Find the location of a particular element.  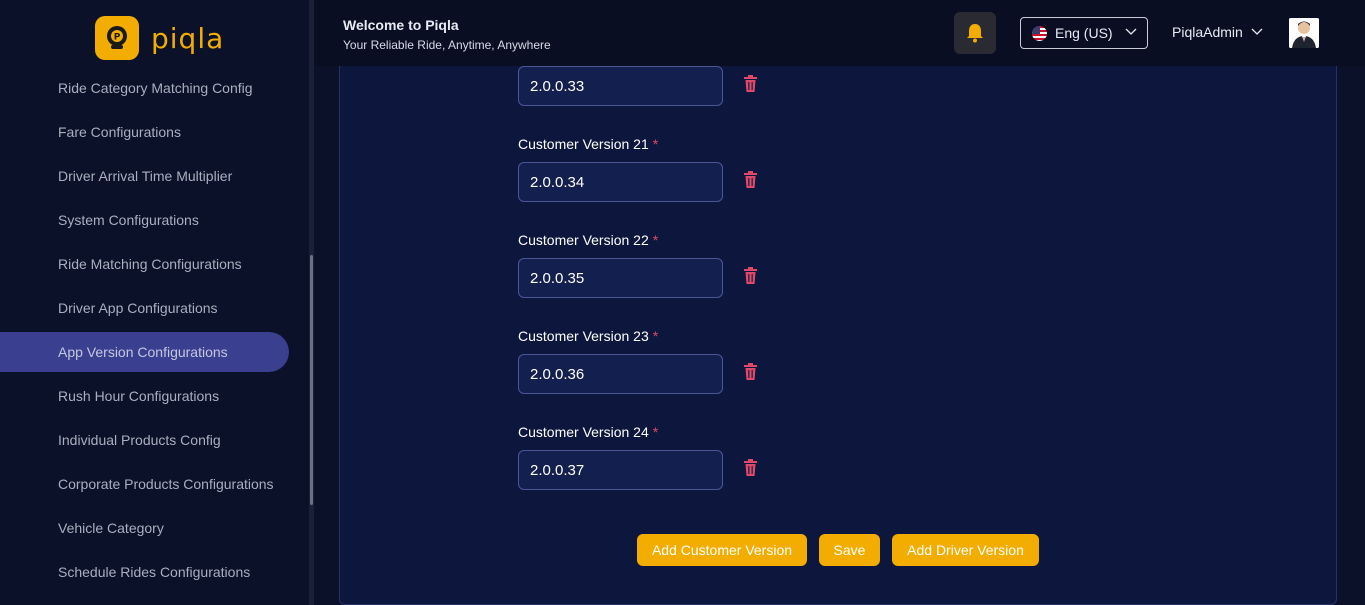

brand-logo: P piqla is located at coordinates (159, 38).